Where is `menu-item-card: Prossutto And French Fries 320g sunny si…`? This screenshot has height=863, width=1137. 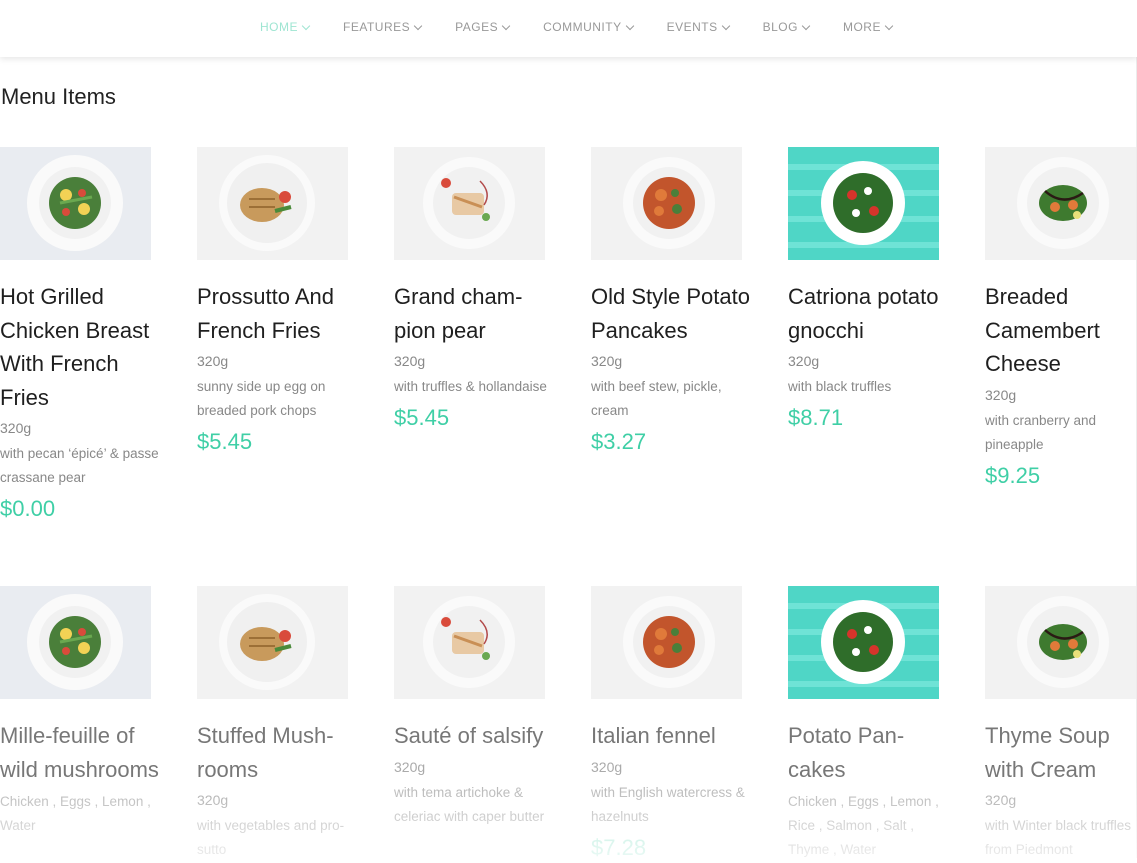
menu-item-card: Prossutto And French Fries 320g sunny si… is located at coordinates (277, 302).